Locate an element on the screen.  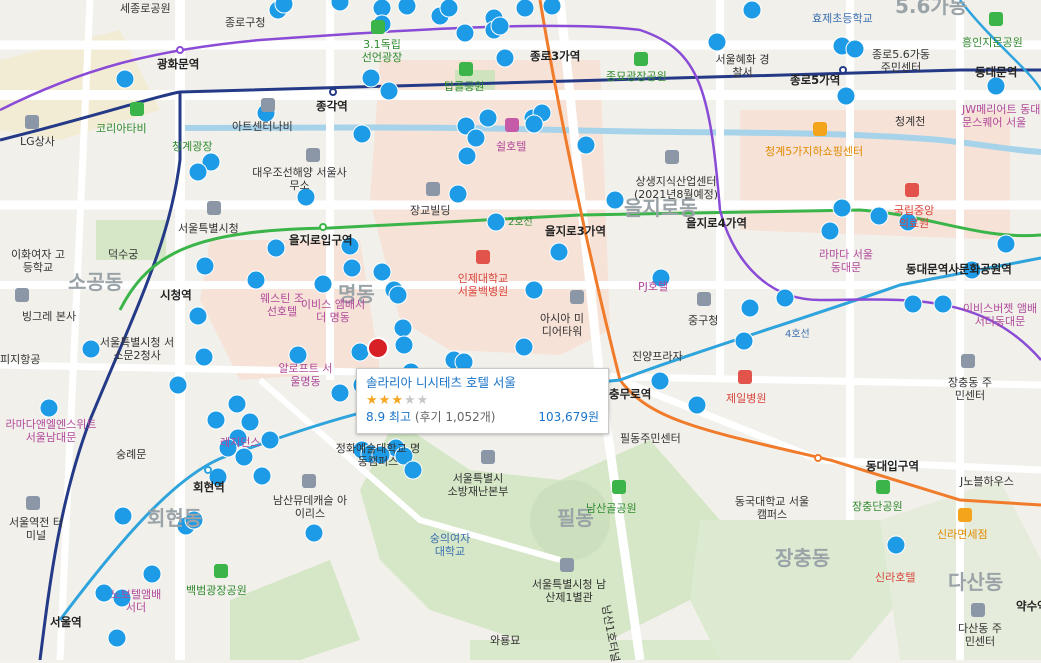
station-chungmuro: 충무로역 is located at coordinates (630, 394).